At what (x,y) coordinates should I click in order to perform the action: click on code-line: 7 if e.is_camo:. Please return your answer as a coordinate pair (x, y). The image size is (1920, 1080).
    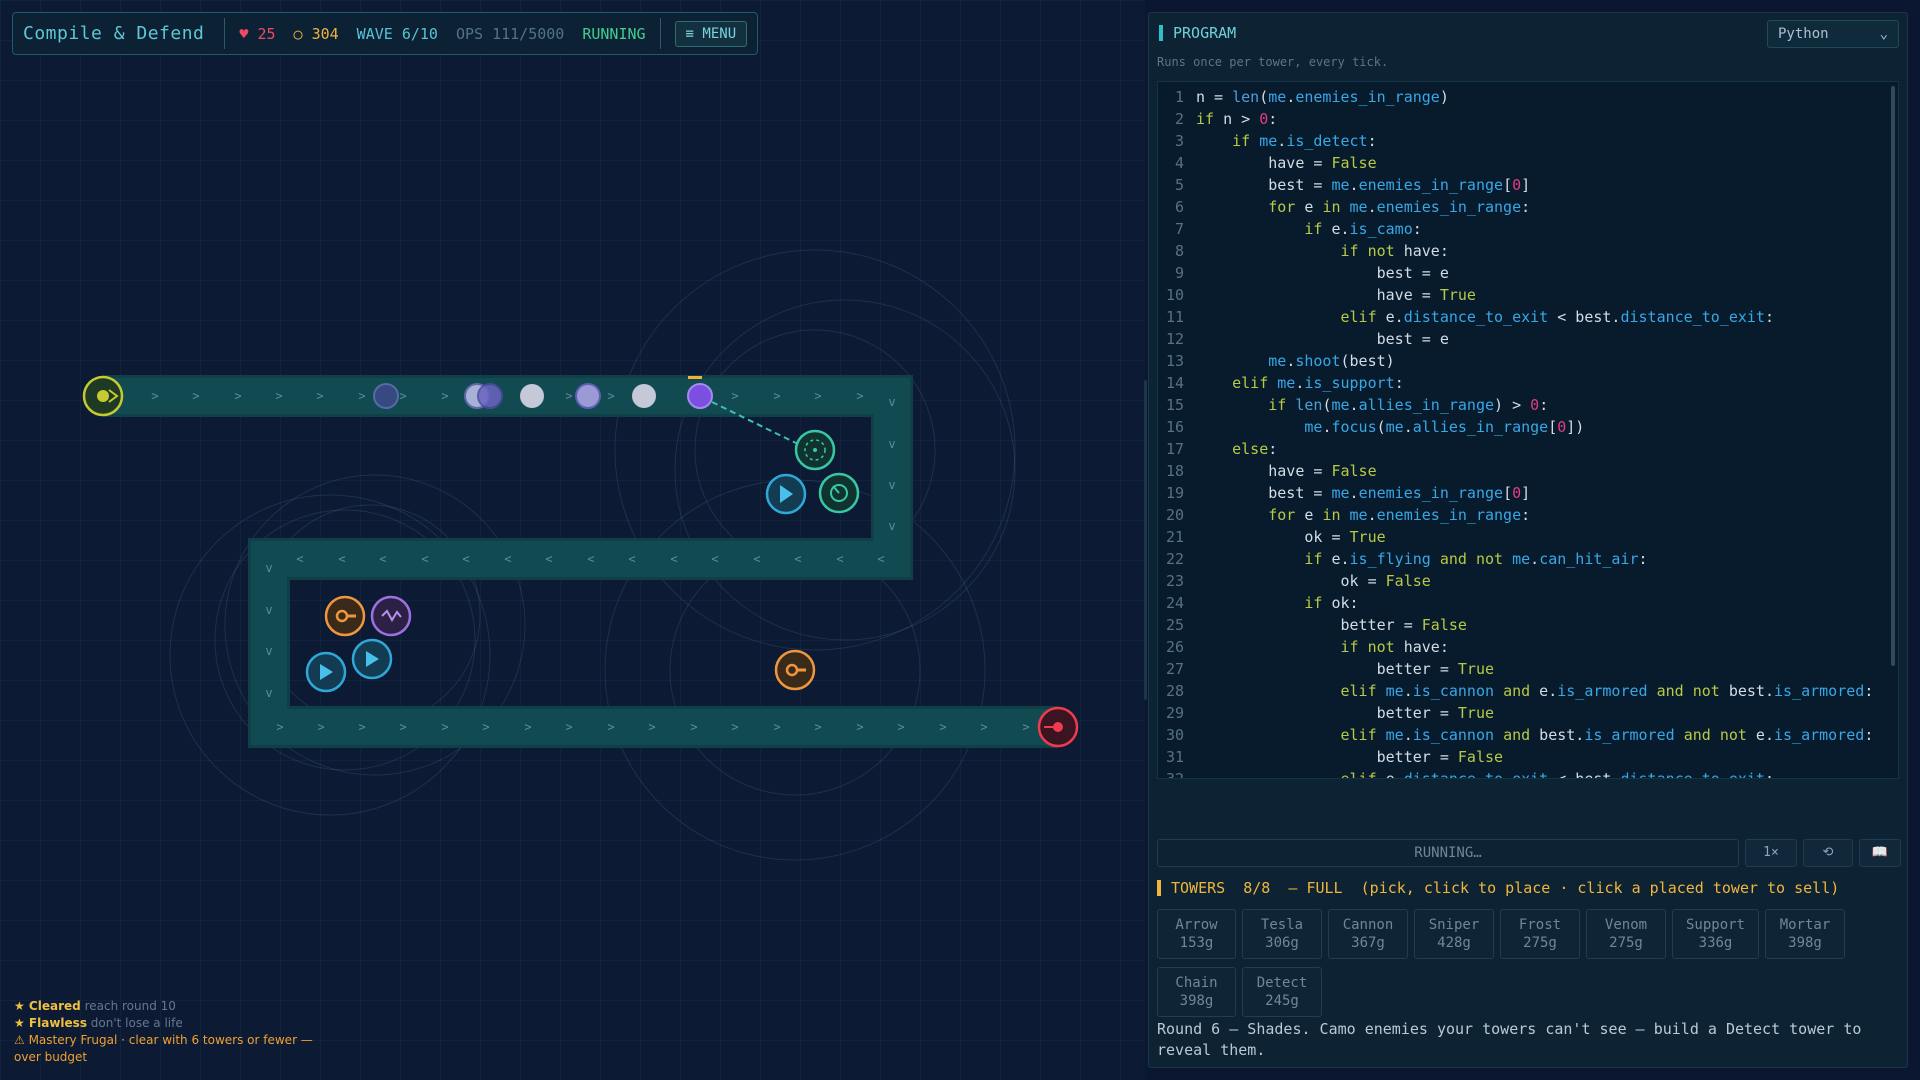
    Looking at the image, I should click on (1528, 229).